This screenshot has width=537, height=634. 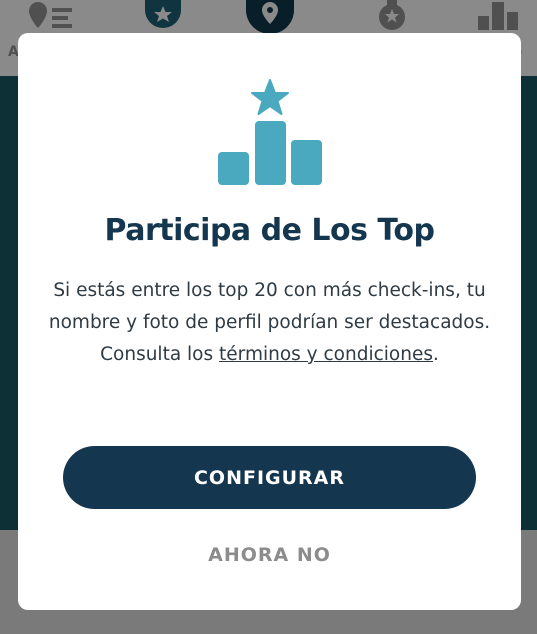 What do you see at coordinates (326, 354) in the screenshot?
I see `terms-link: términos y condiciones` at bounding box center [326, 354].